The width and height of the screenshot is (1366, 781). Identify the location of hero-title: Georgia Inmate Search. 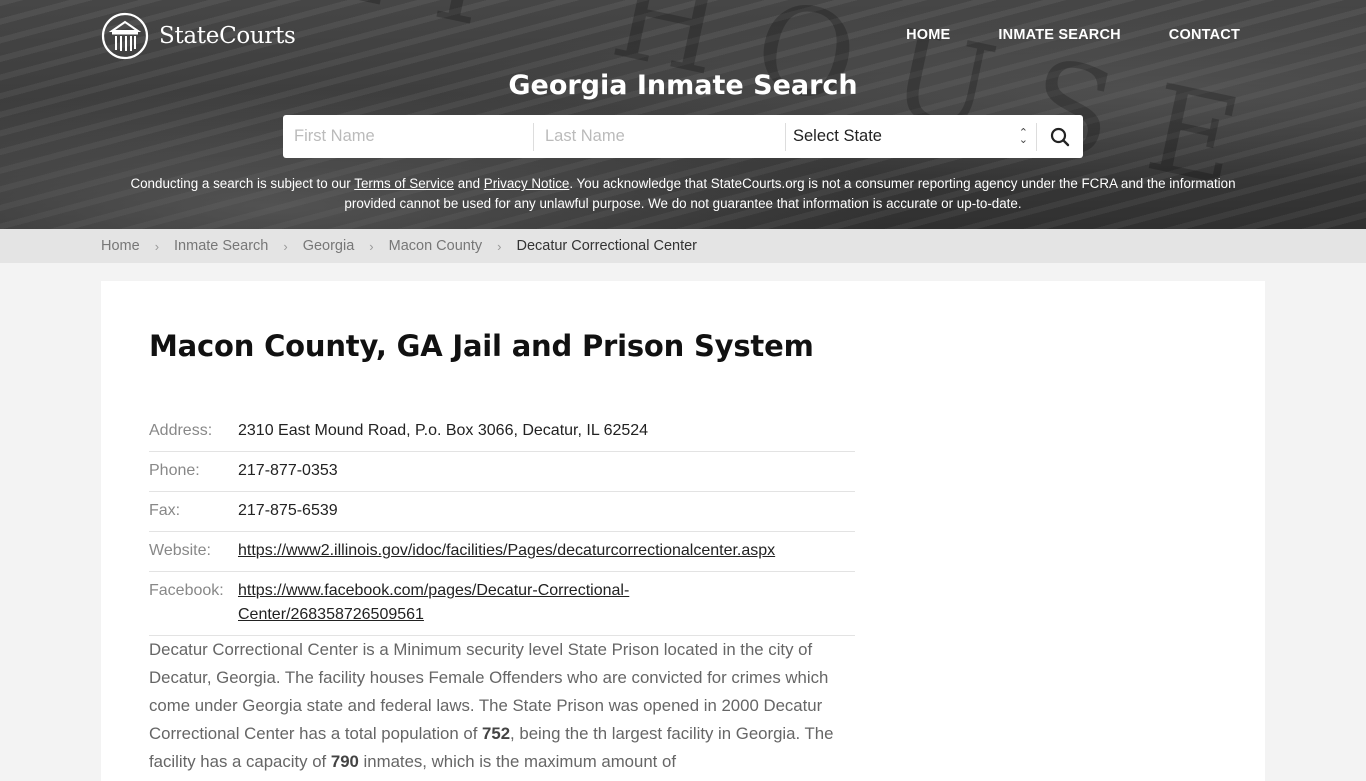
(683, 85).